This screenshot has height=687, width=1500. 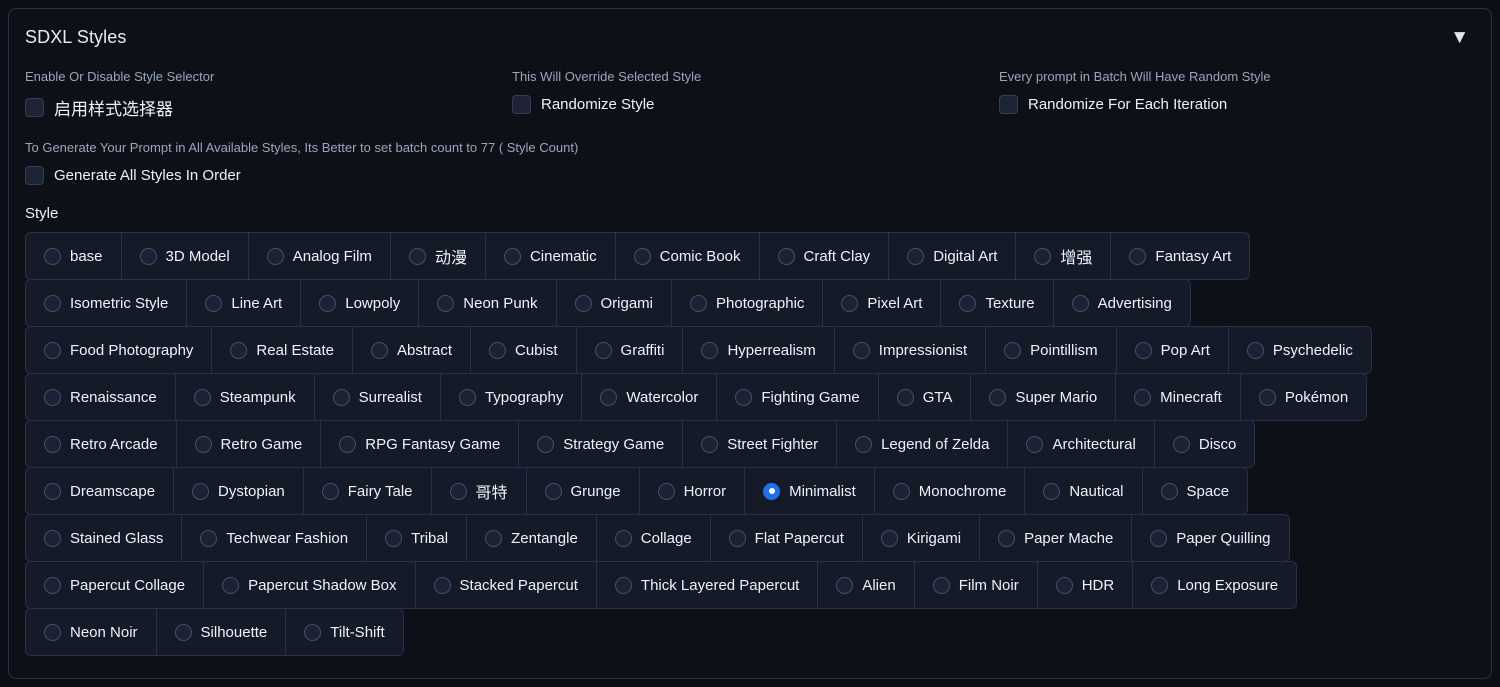 What do you see at coordinates (1084, 491) in the screenshot?
I see `style-option-nautical: Nautical` at bounding box center [1084, 491].